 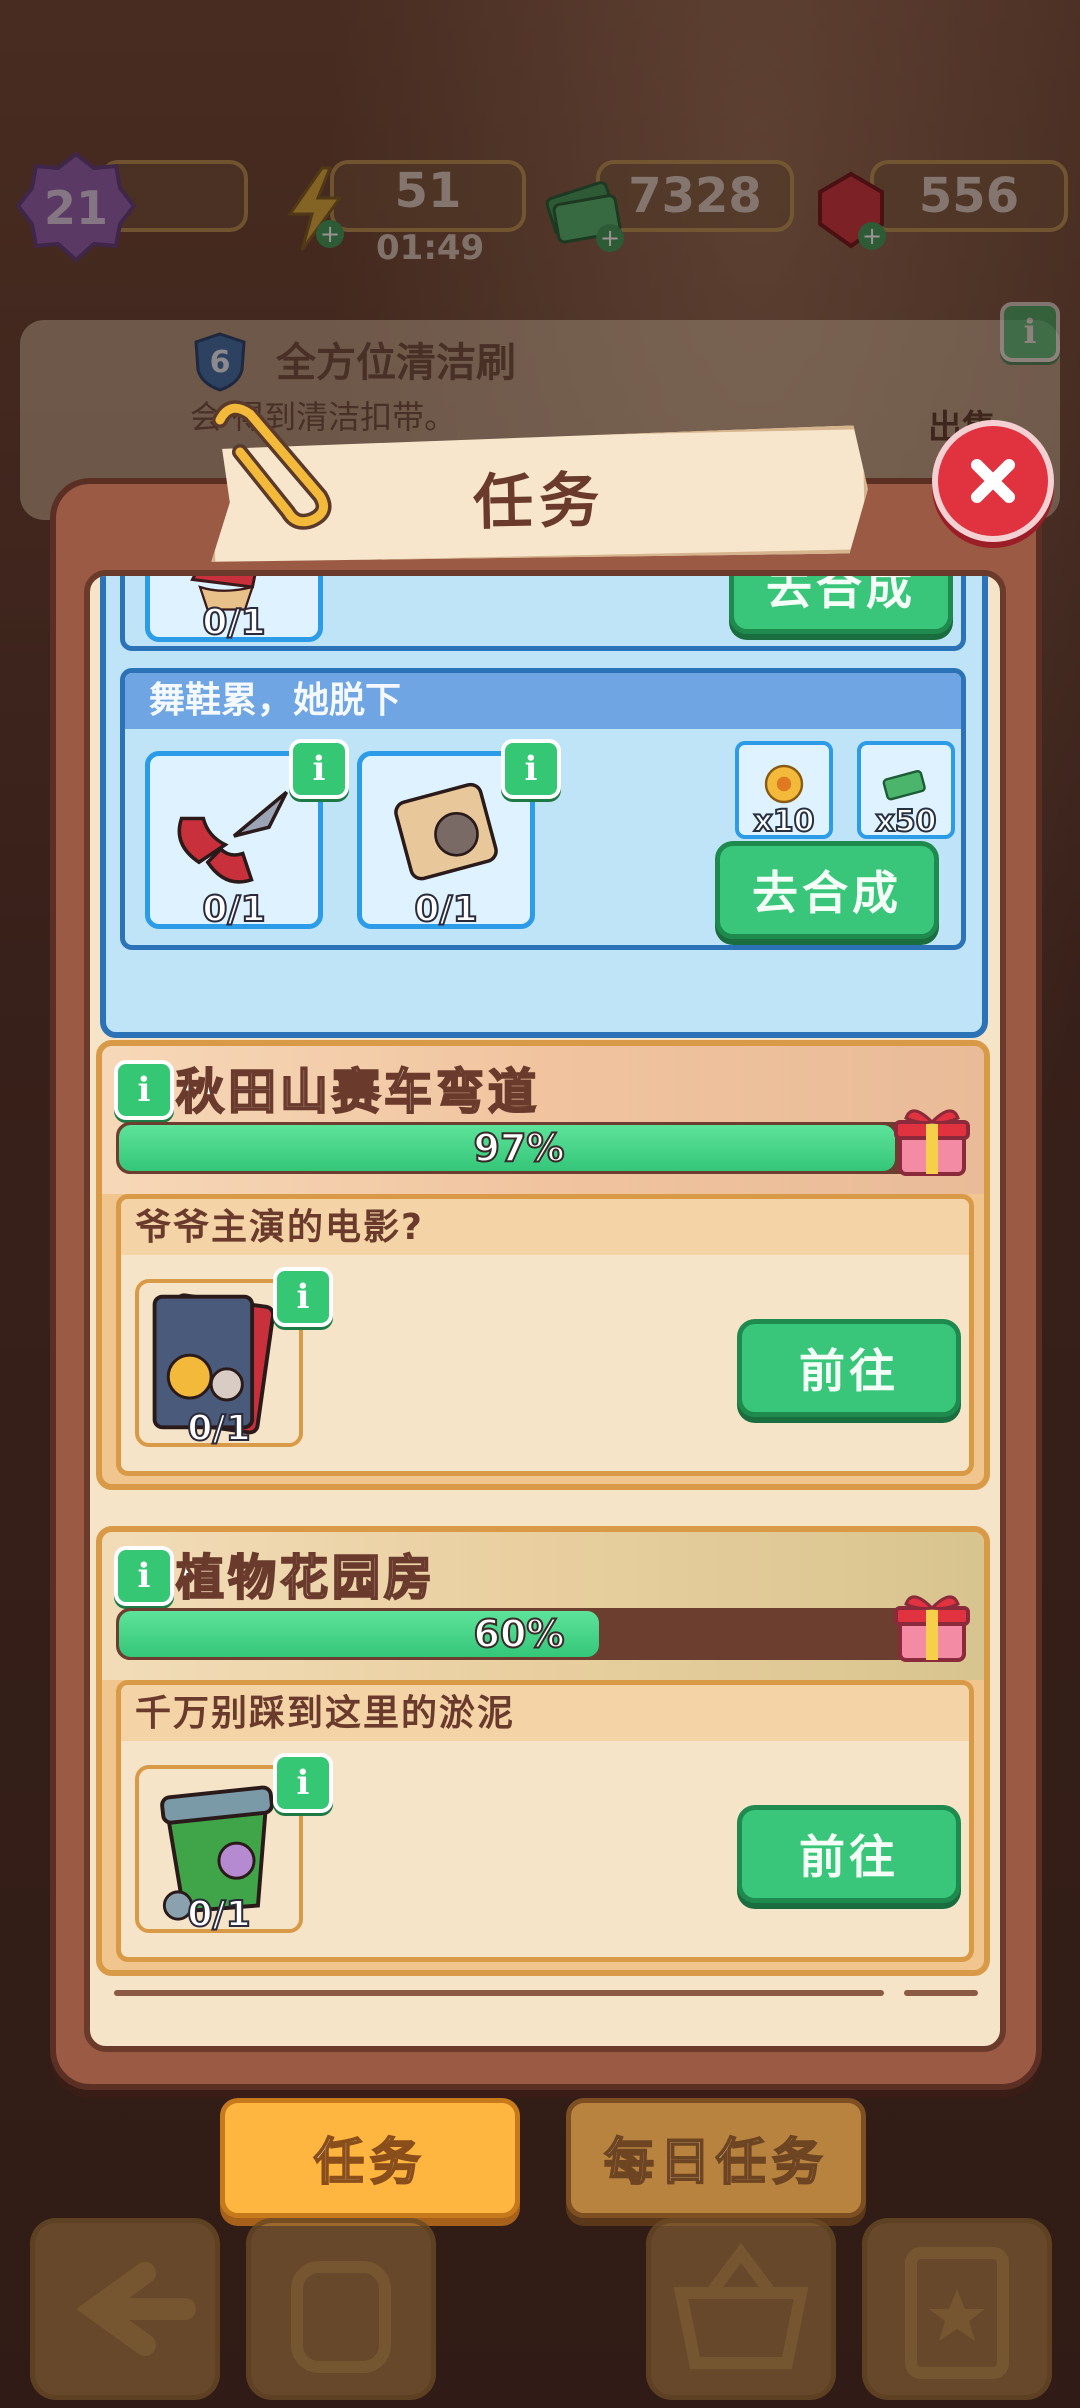 What do you see at coordinates (904, 785) in the screenshot?
I see `cash-stack-icon` at bounding box center [904, 785].